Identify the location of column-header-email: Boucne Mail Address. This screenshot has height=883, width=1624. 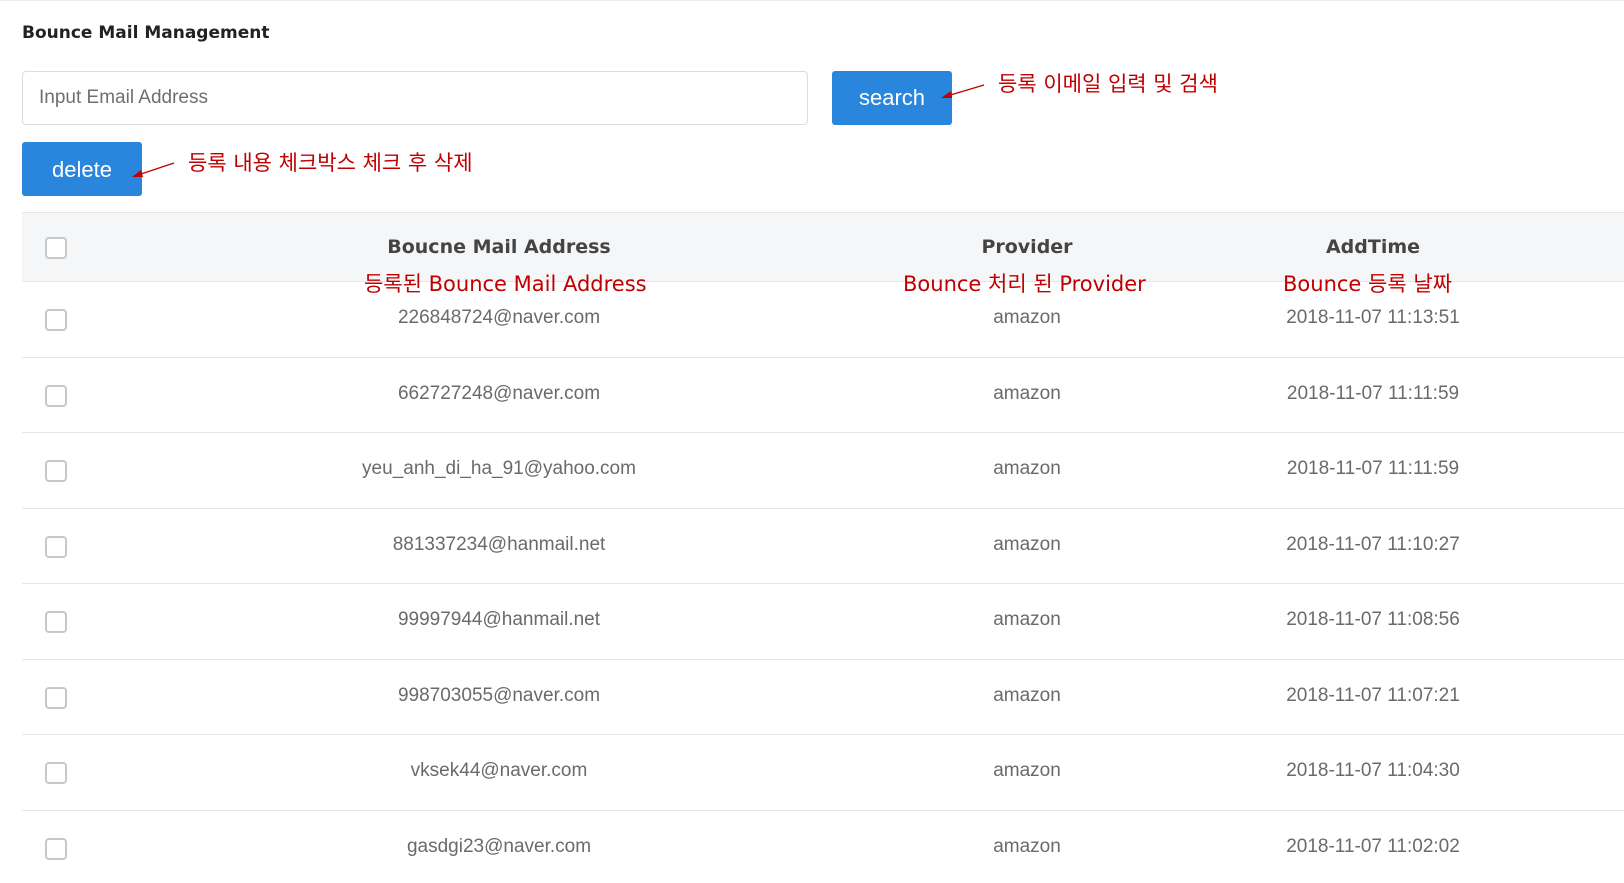
(499, 247).